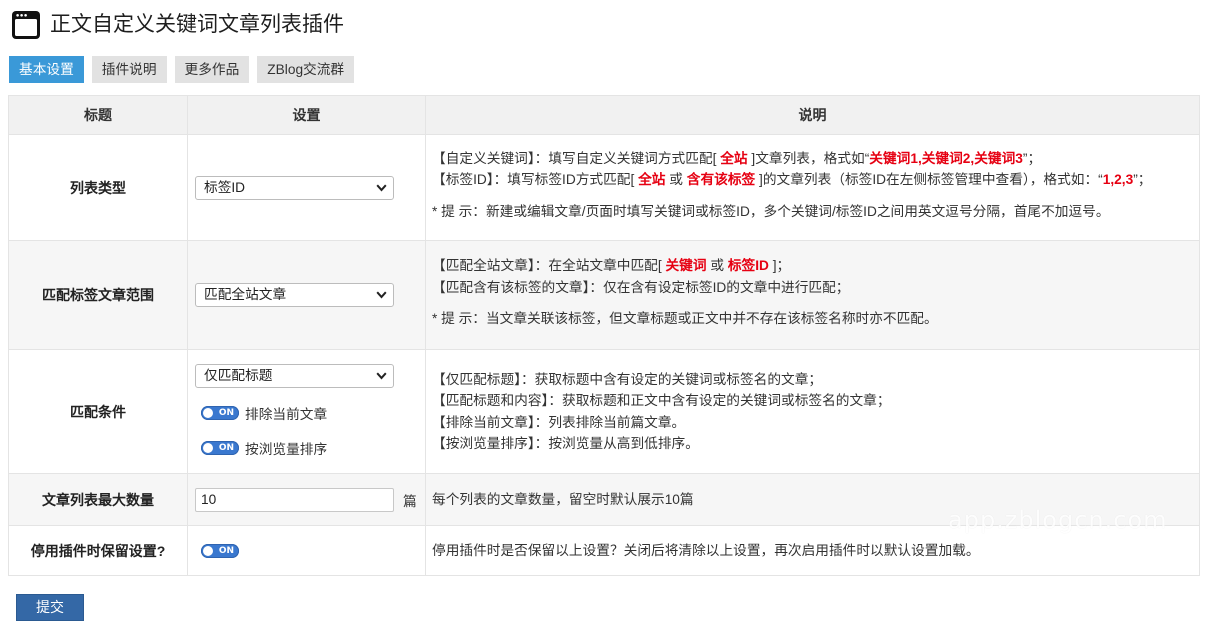  What do you see at coordinates (565, 443) in the screenshot?
I see `description-line: 【按浏览量排序】：按浏览量从高到低排序。` at bounding box center [565, 443].